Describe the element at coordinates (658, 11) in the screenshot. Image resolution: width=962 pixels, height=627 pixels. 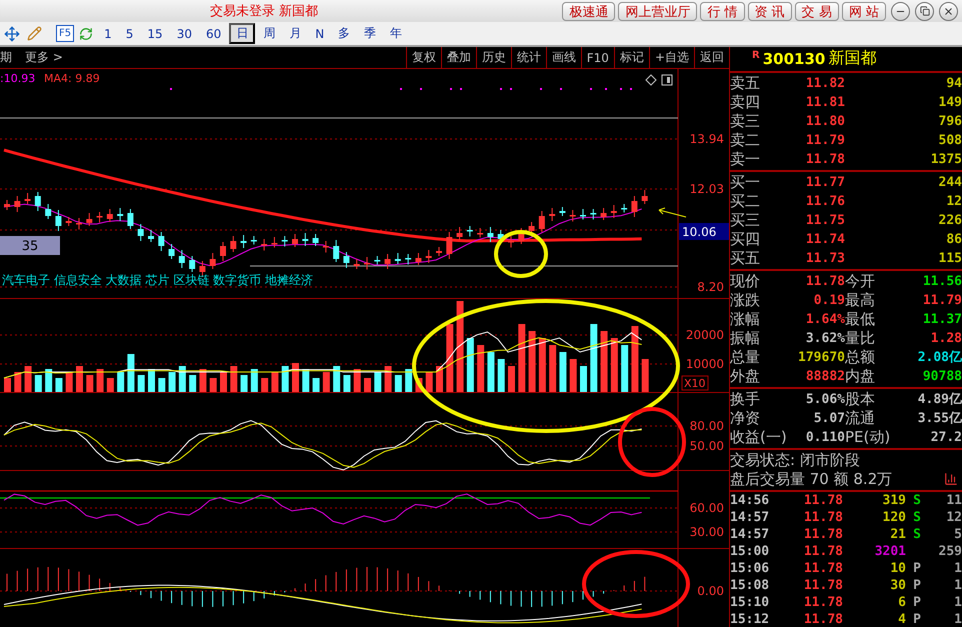
I see `nav-link-button: 网上营业厅` at that location.